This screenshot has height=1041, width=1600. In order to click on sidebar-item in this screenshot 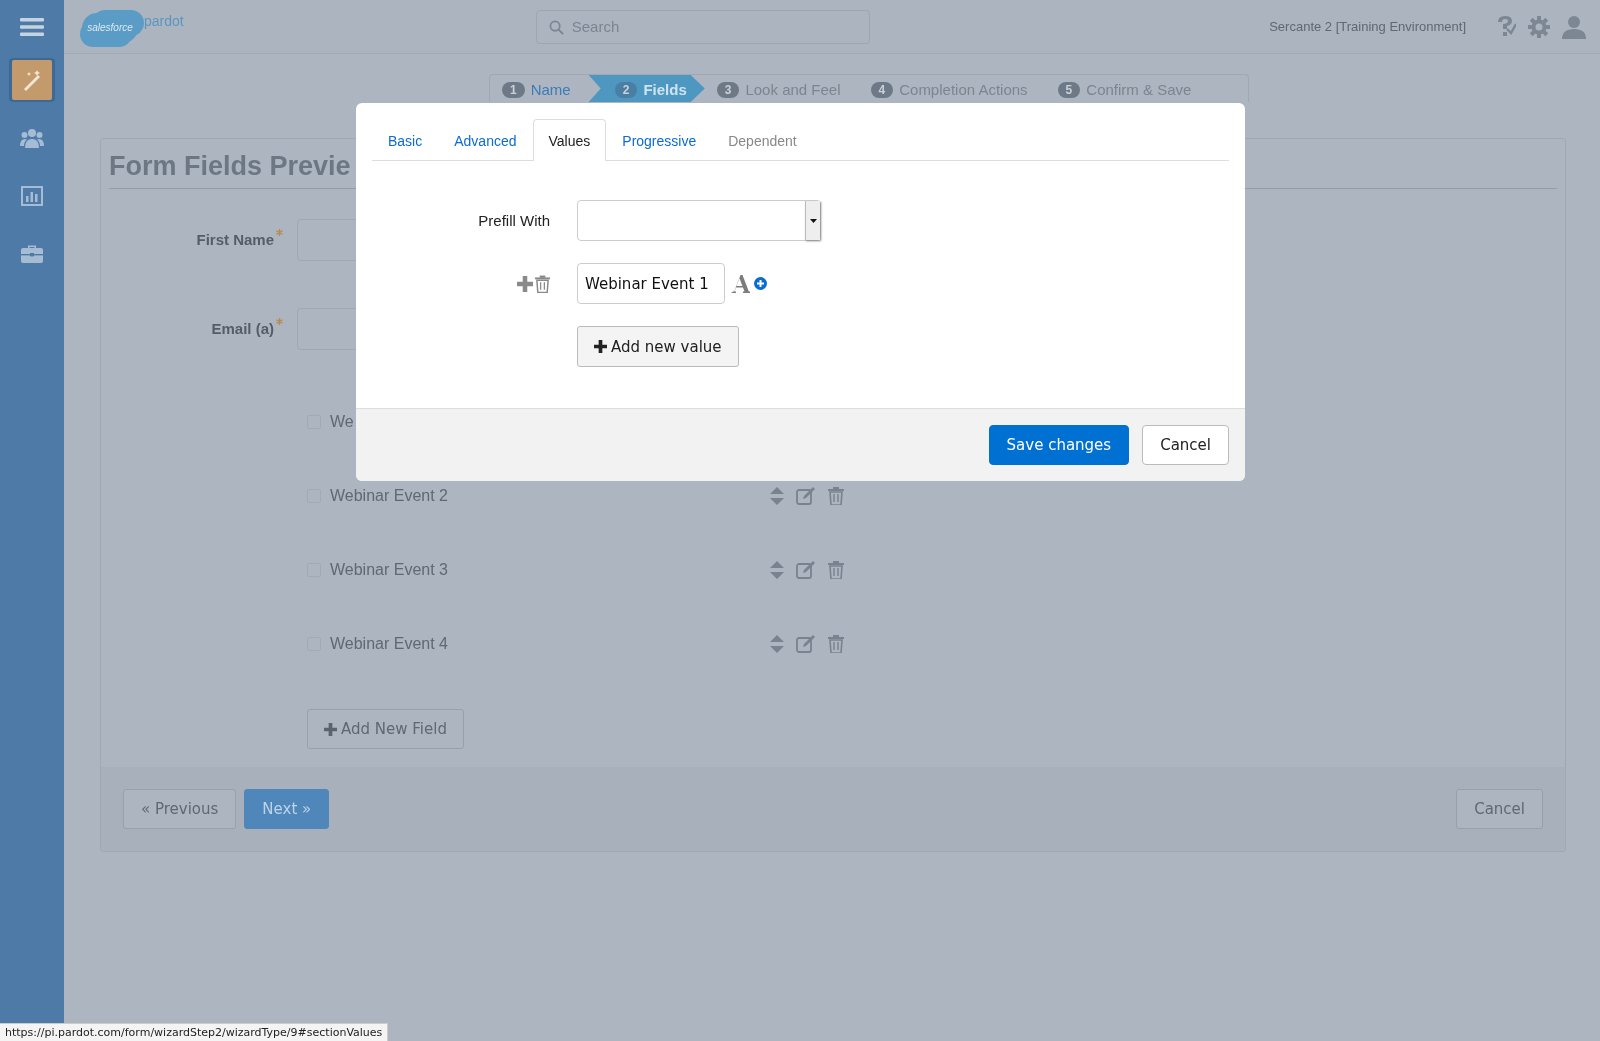, I will do `click(32, 80)`.